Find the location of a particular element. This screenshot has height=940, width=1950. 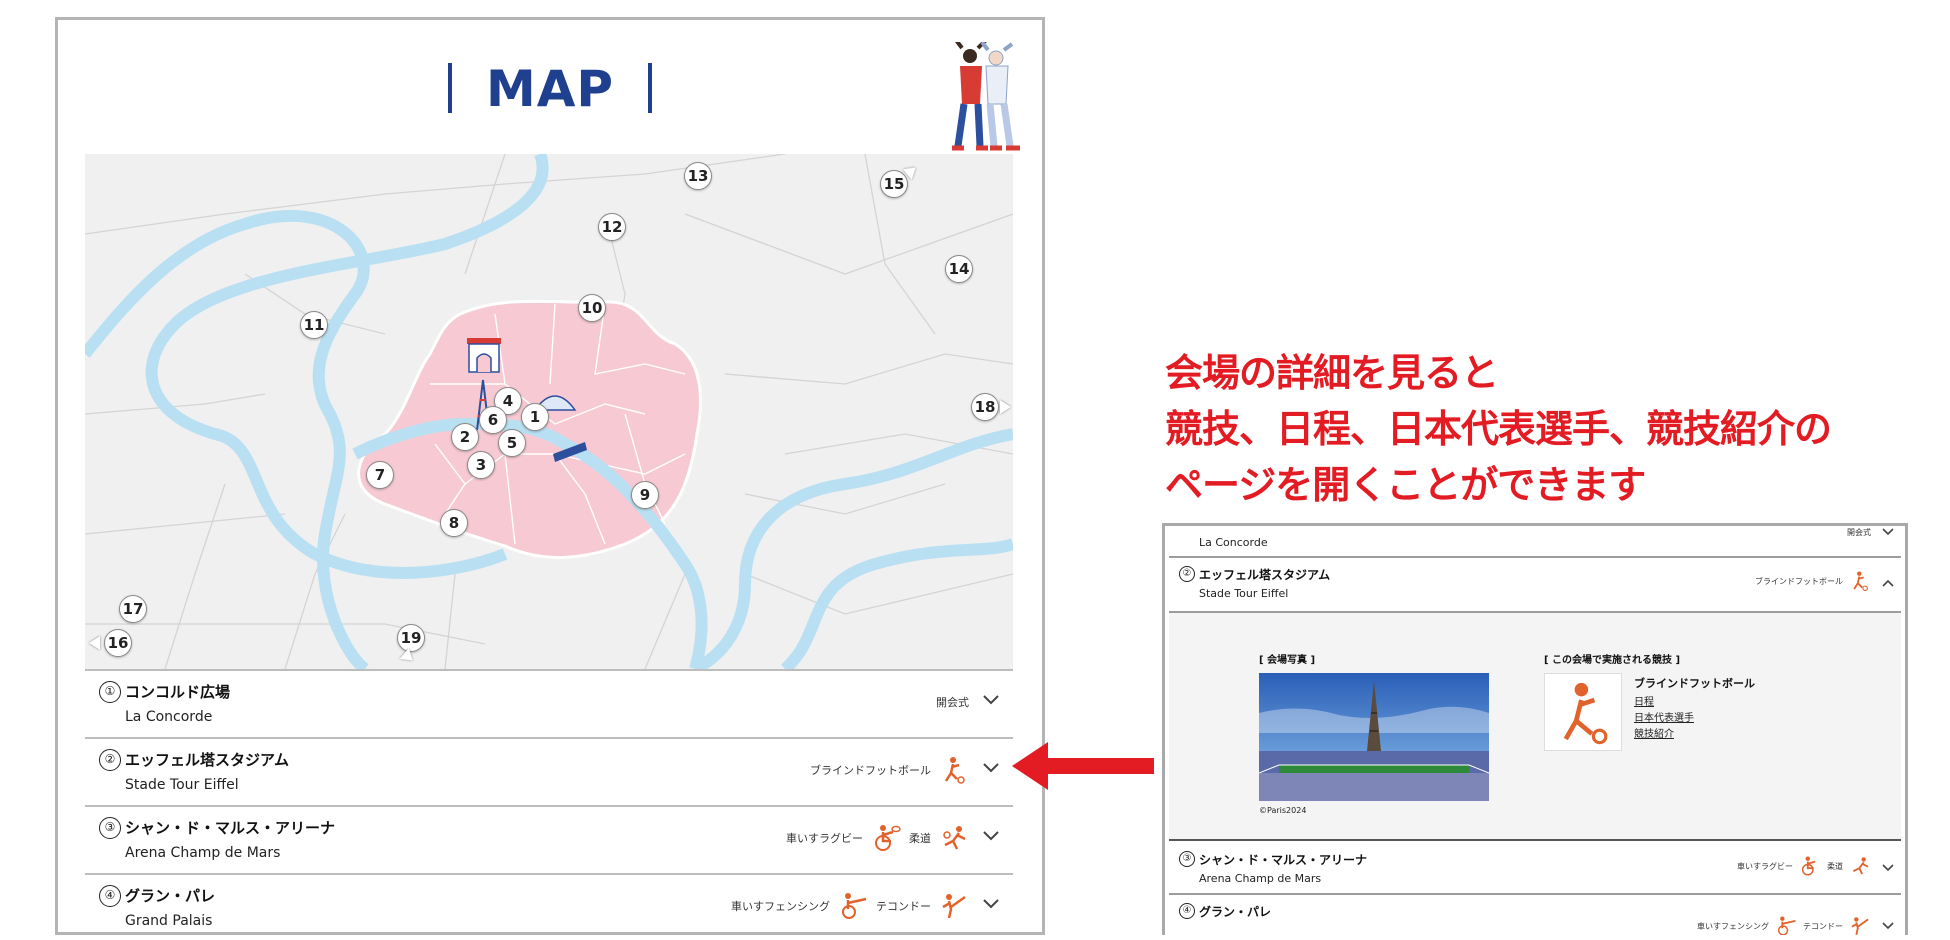

sport-intro-link: 競技紹介 is located at coordinates (1654, 732).